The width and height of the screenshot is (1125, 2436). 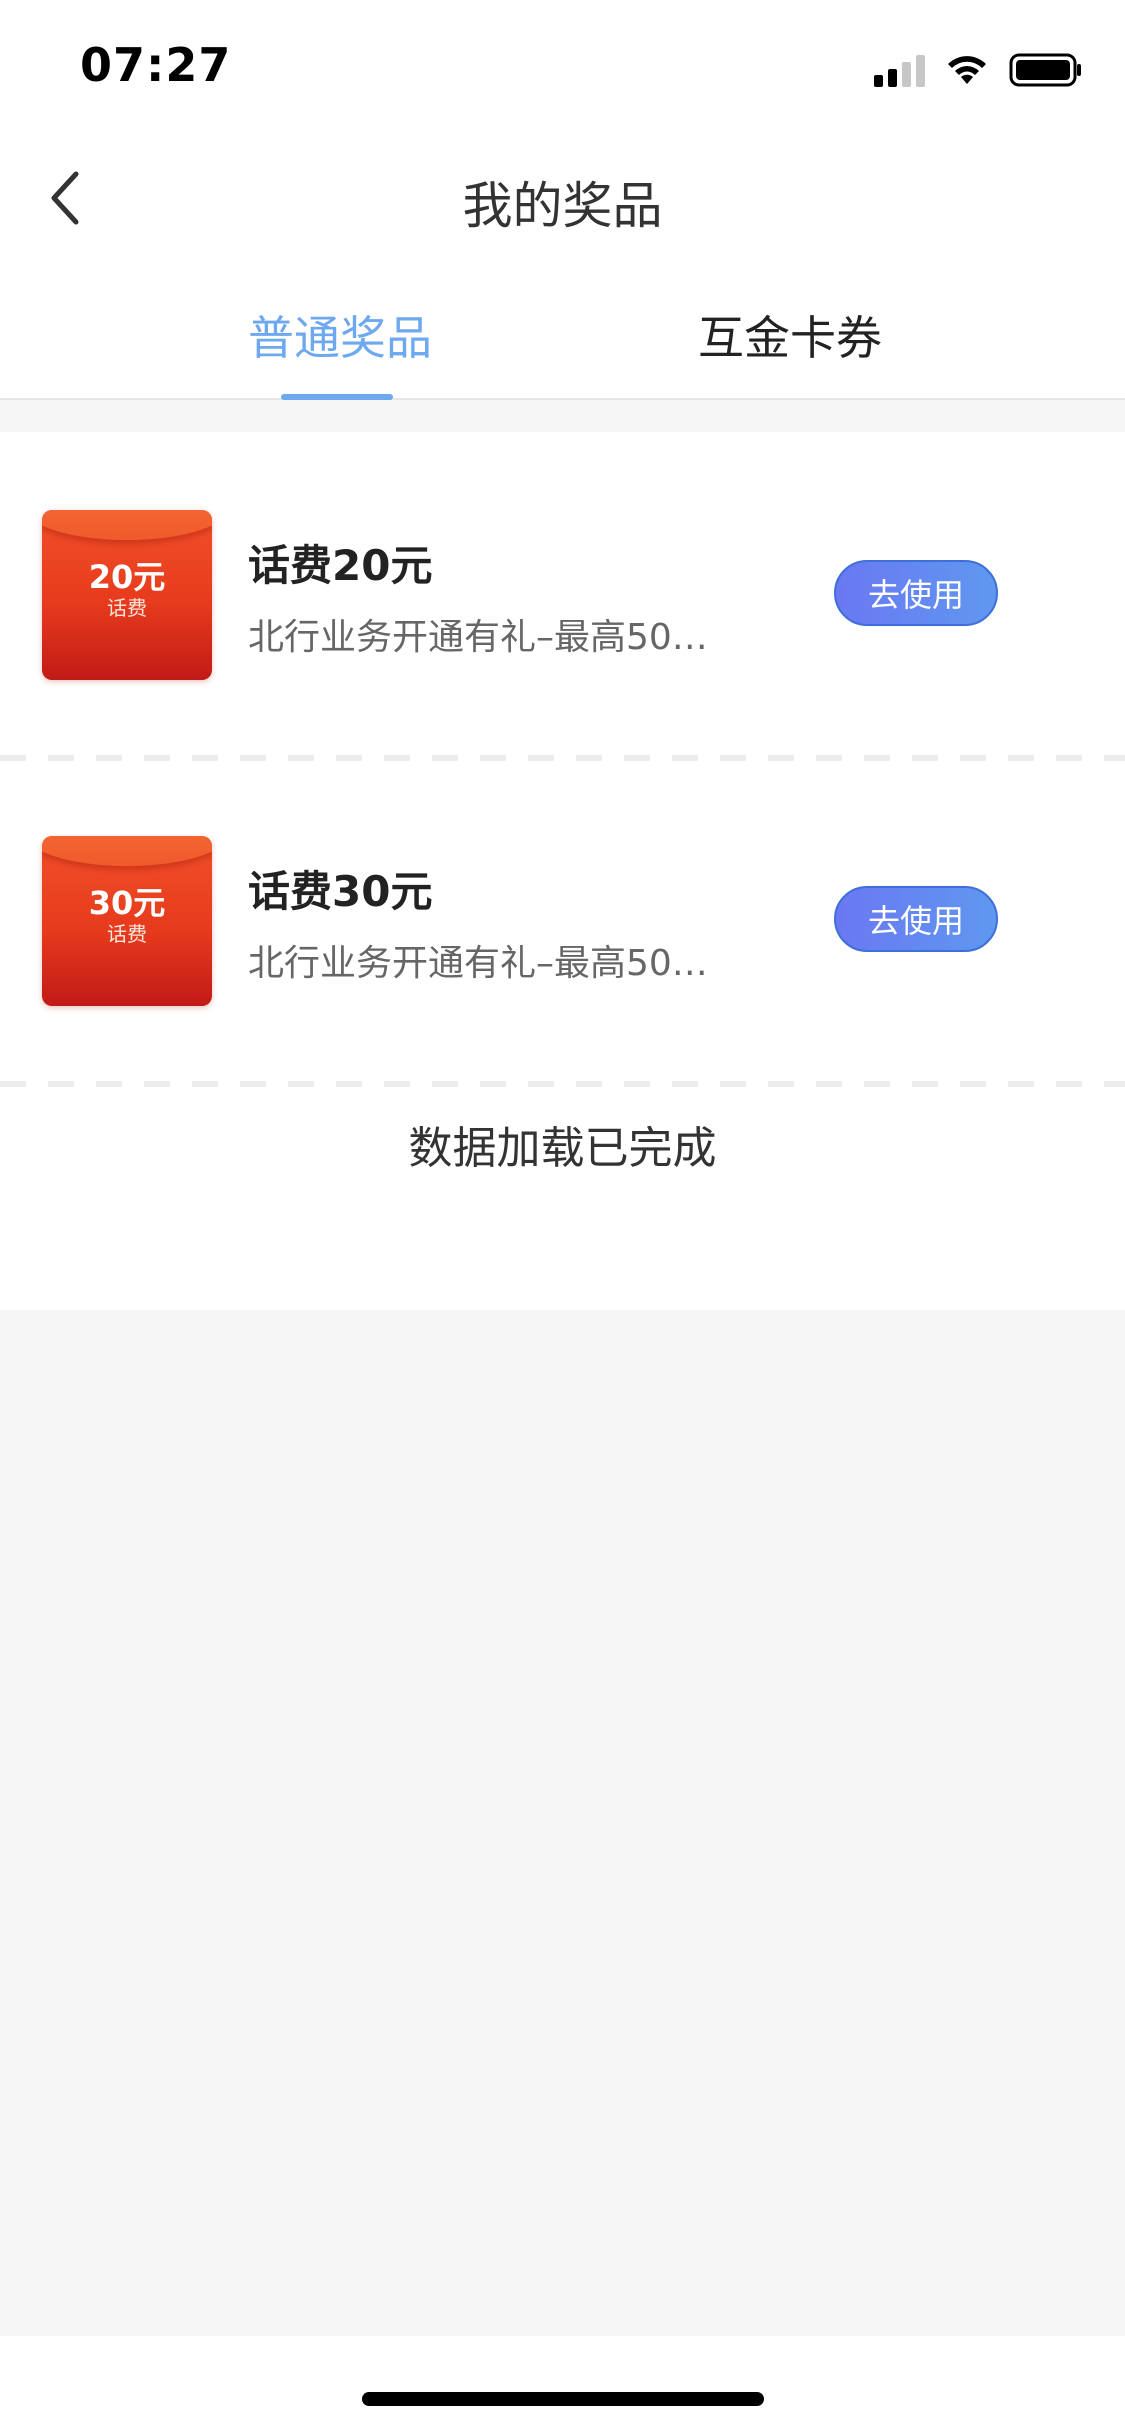 What do you see at coordinates (340, 565) in the screenshot?
I see `prize-title: 话费20元` at bounding box center [340, 565].